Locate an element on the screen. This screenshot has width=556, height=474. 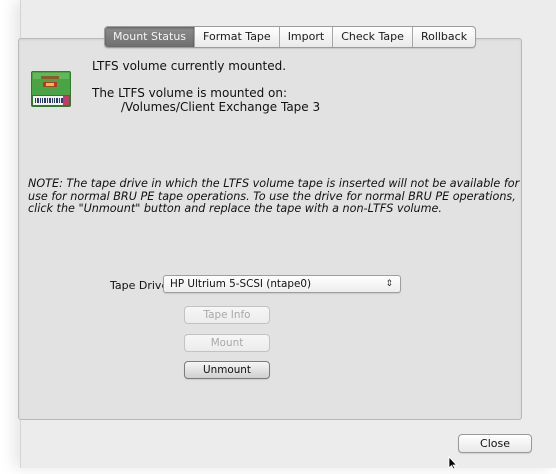
mount-status-message: LTFS volume currently mounted. is located at coordinates (189, 66).